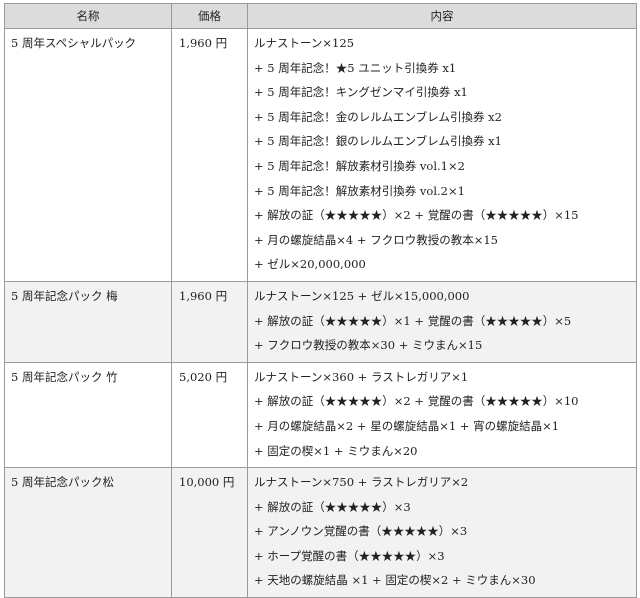 This screenshot has height=598, width=640. Describe the element at coordinates (332, 506) in the screenshot. I see `content-line: + 解放の証（★★★★★）×3` at that location.